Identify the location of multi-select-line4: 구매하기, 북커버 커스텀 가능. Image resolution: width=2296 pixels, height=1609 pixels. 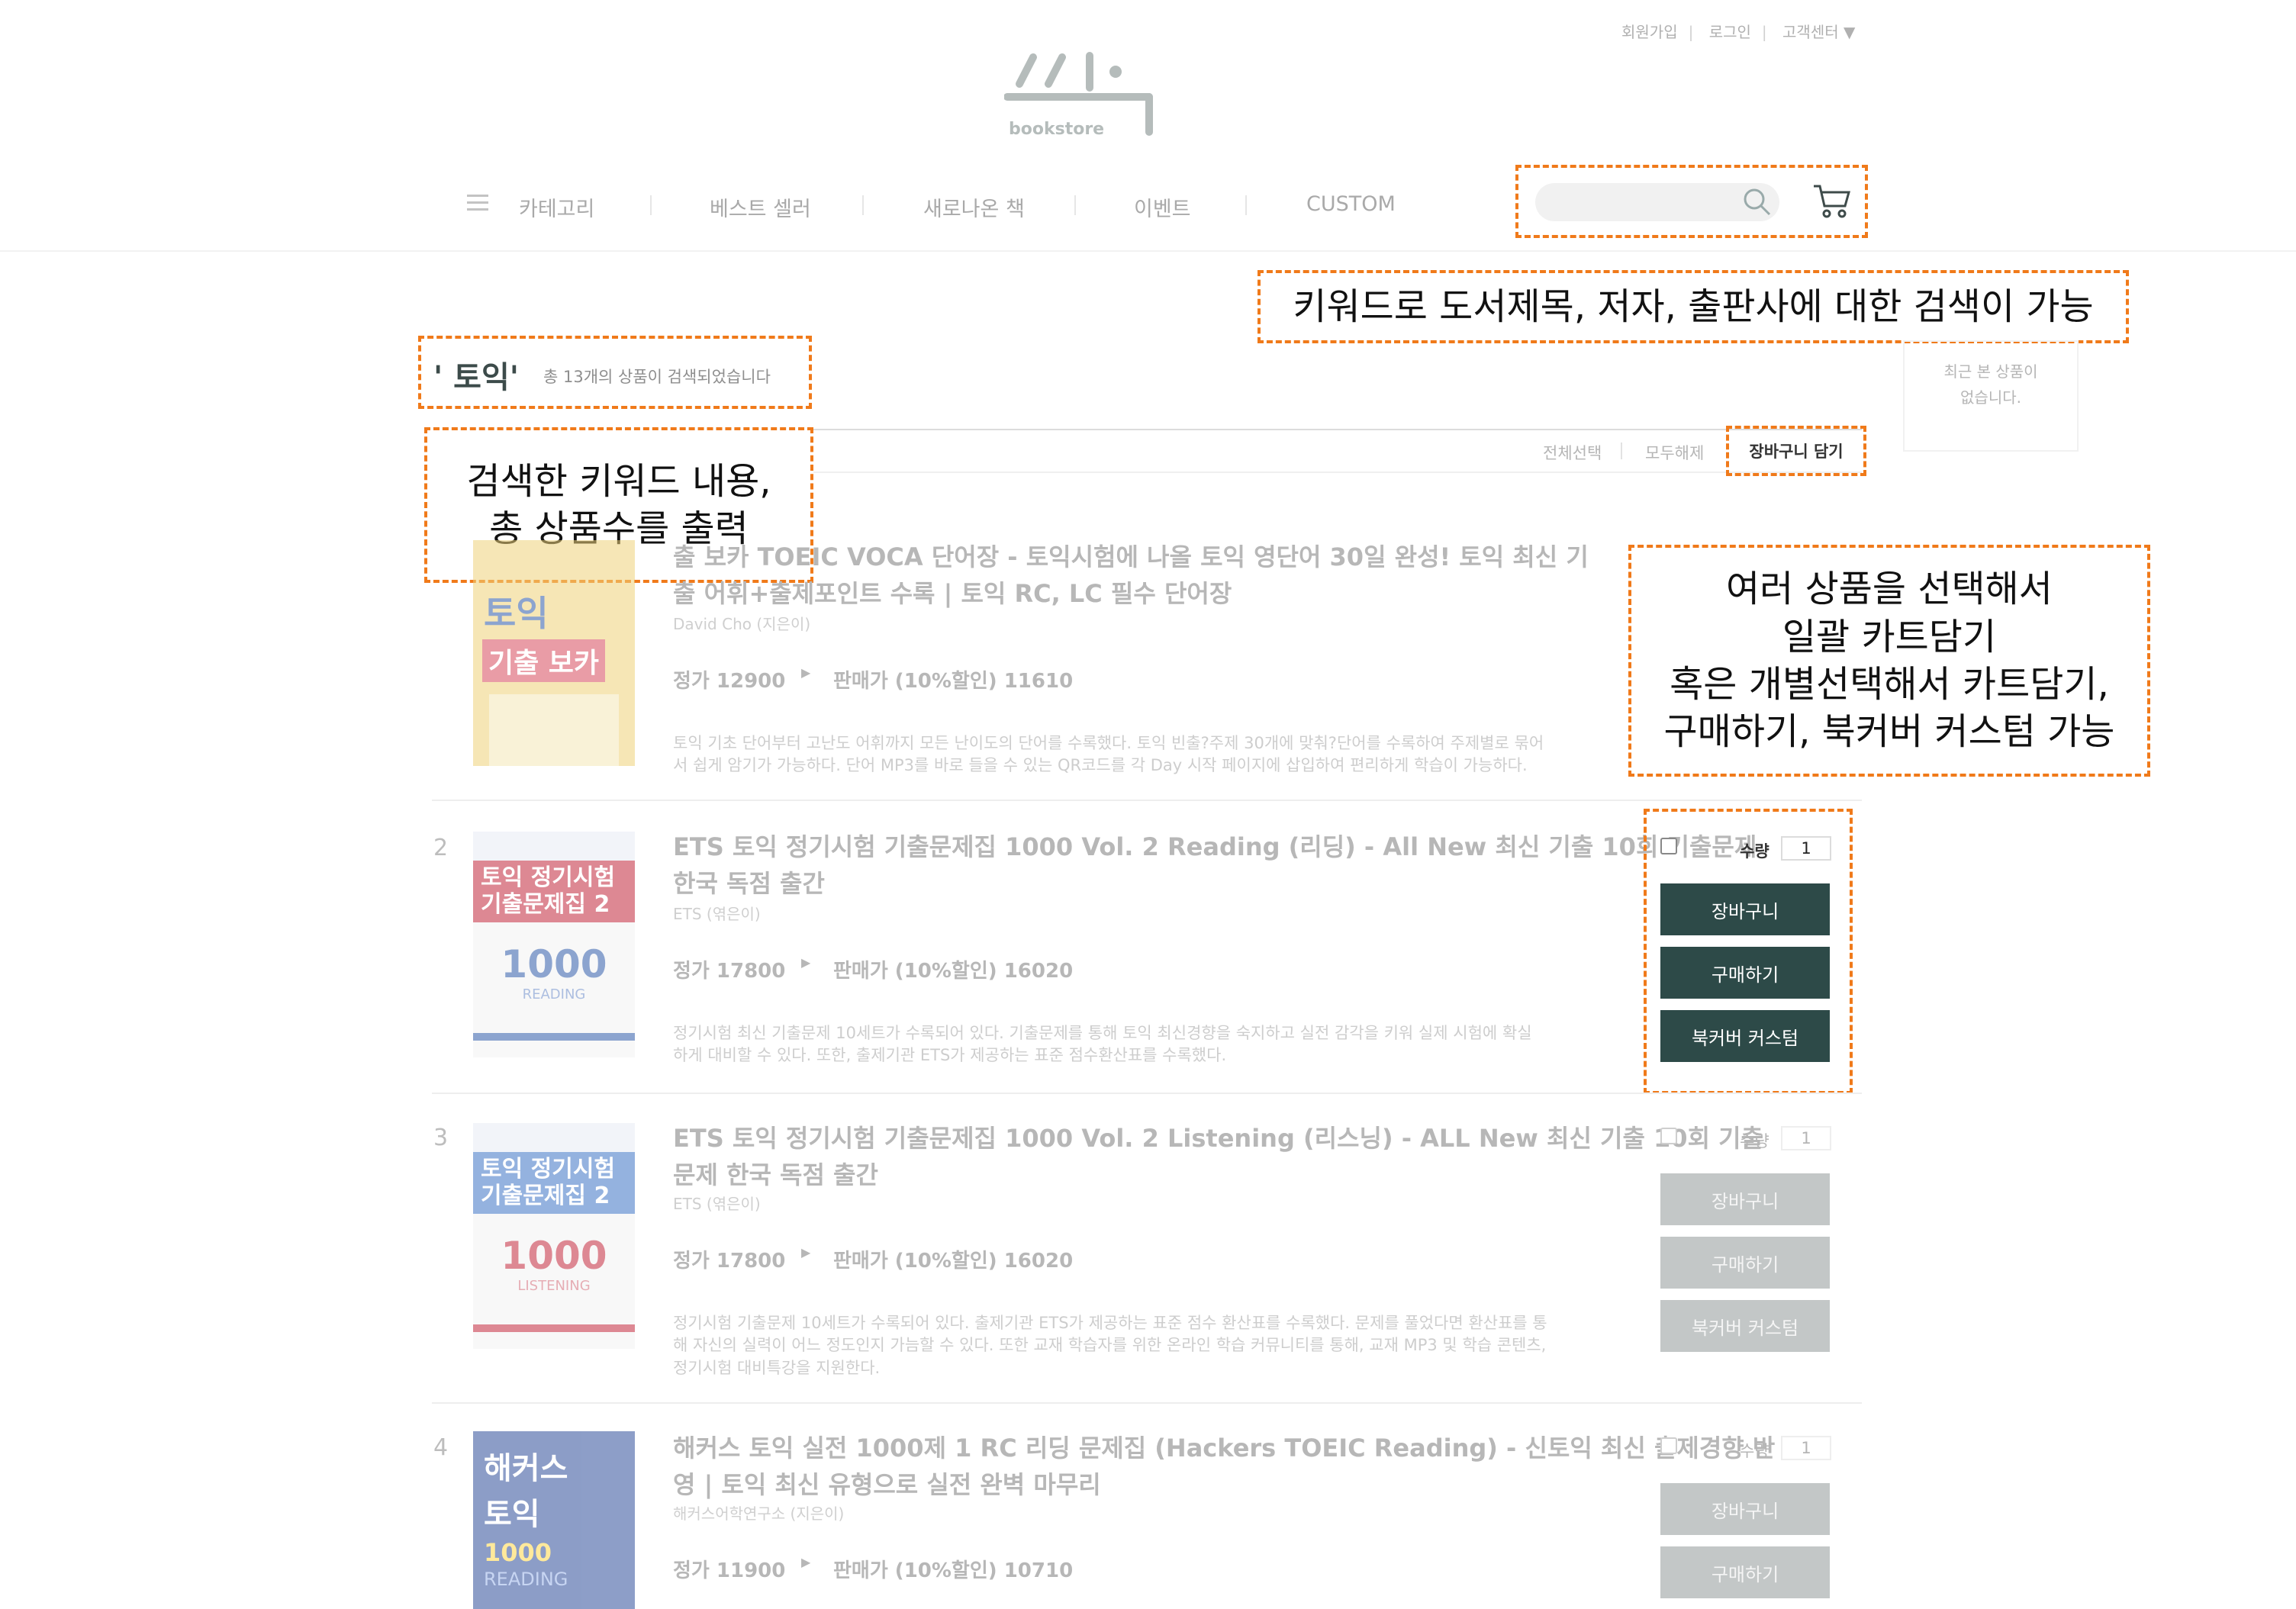
(1889, 732).